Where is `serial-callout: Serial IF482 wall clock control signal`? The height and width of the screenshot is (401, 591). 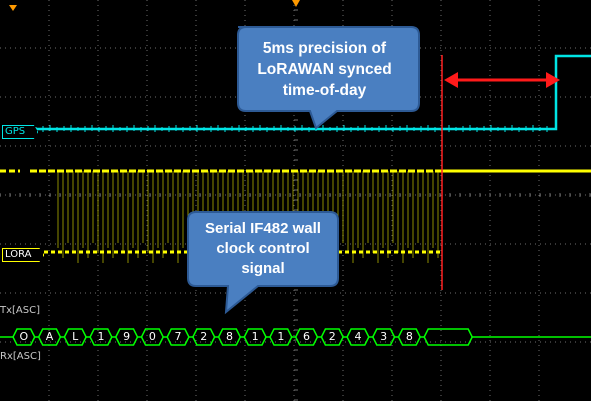
serial-callout: Serial IF482 wall clock control signal is located at coordinates (263, 249).